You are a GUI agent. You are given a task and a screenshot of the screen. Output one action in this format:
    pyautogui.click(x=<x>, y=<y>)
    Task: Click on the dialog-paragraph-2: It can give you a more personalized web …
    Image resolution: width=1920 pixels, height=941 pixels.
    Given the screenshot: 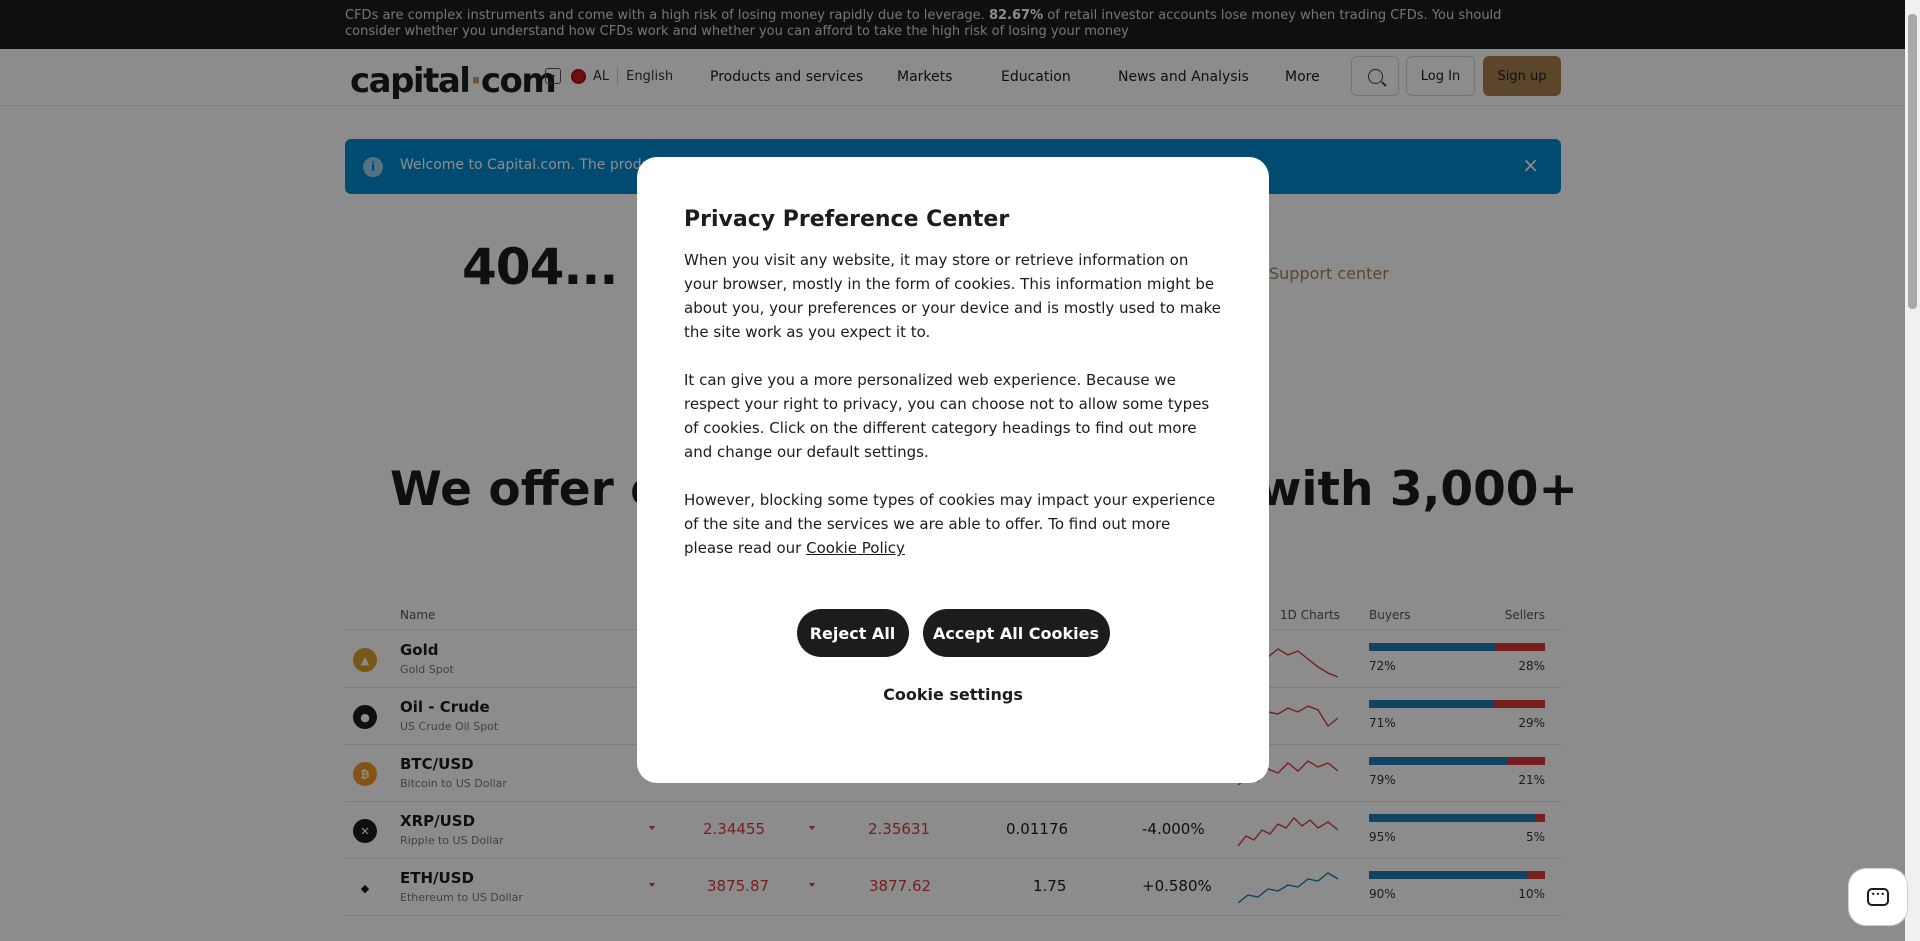 What is the action you would take?
    pyautogui.click(x=947, y=416)
    